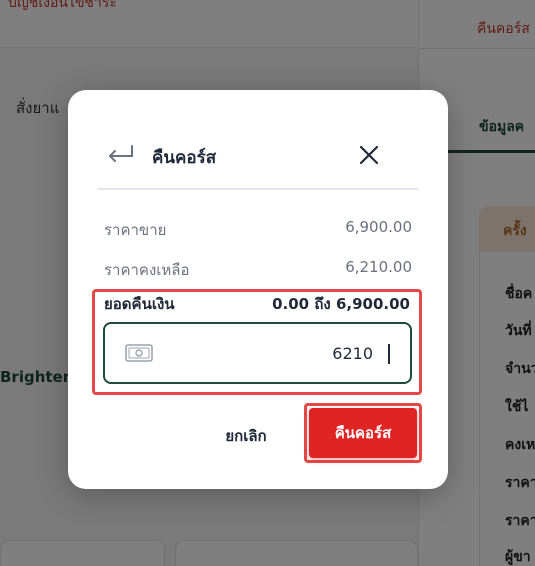 The height and width of the screenshot is (566, 535). Describe the element at coordinates (184, 158) in the screenshot. I see `modal-title: คืนคอร์ส` at that location.